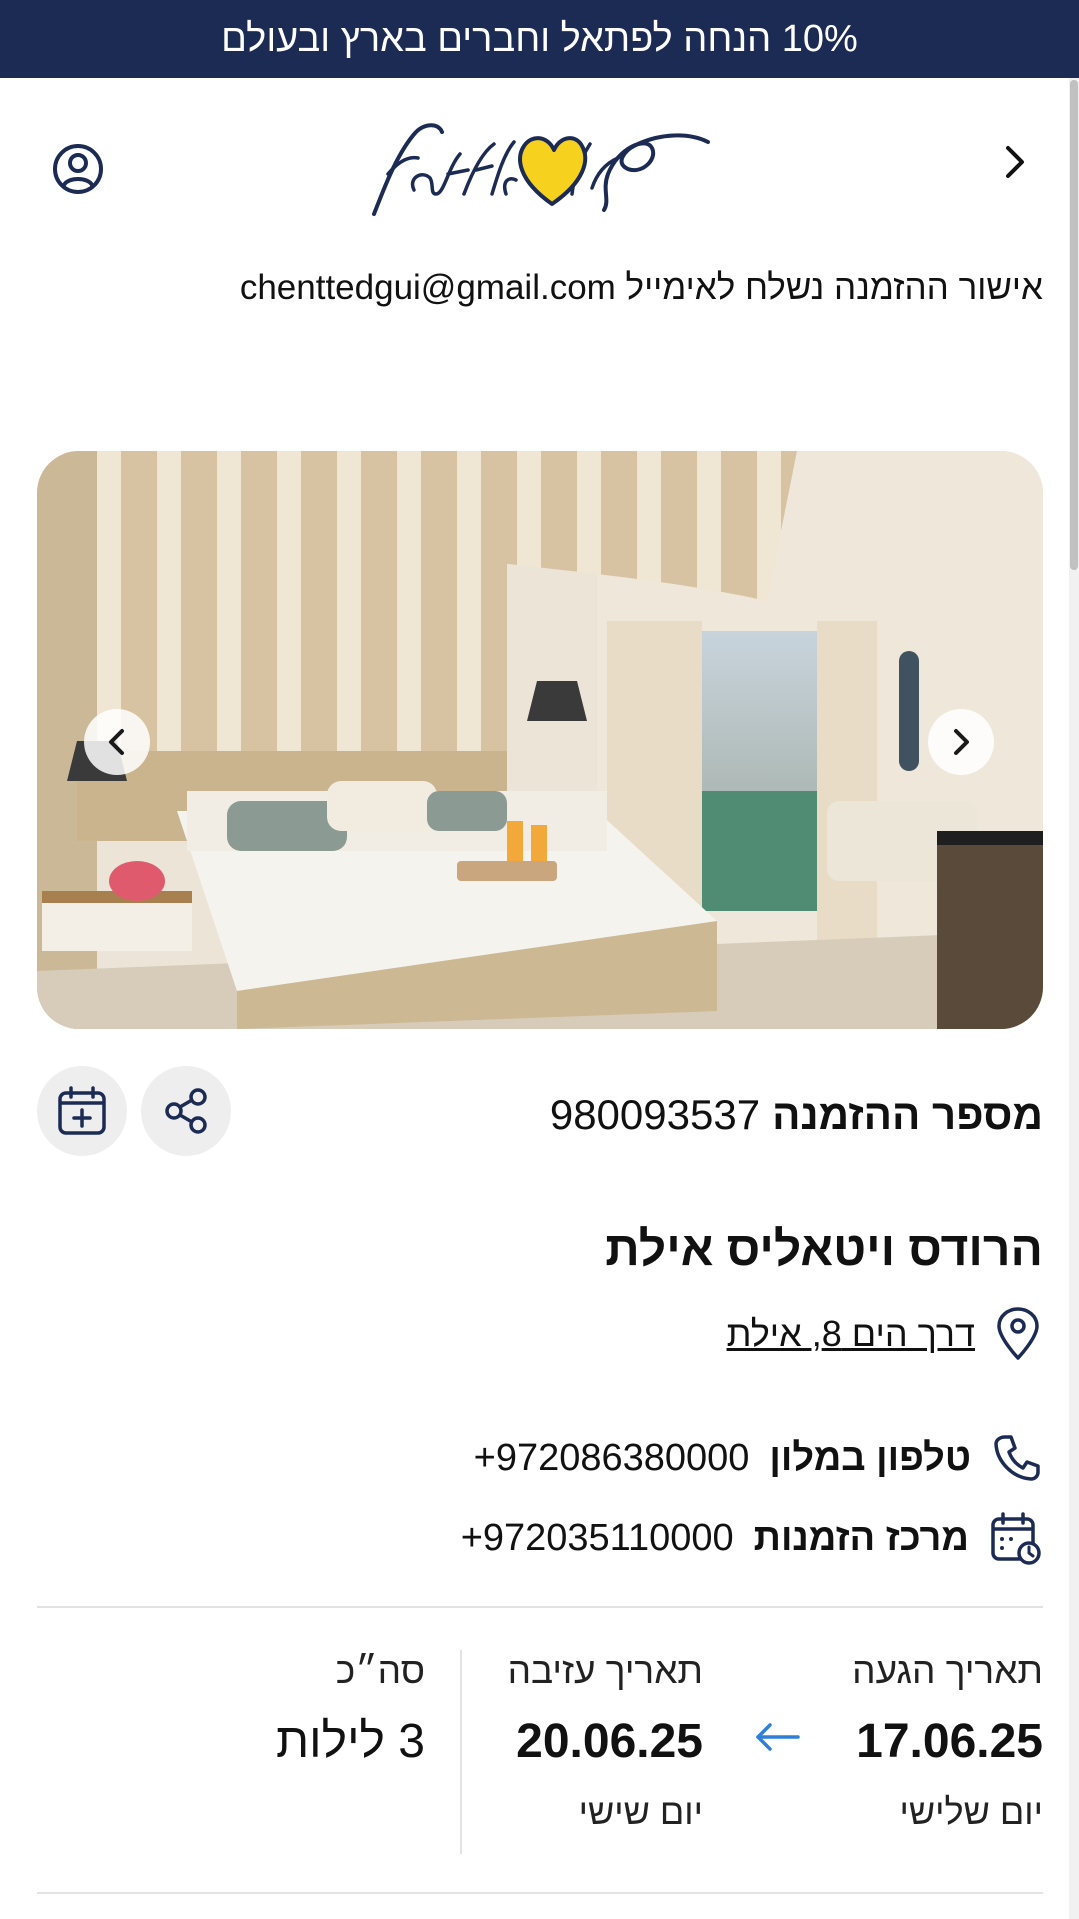  Describe the element at coordinates (609, 1741) in the screenshot. I see `departure-date: 20.06.25` at that location.